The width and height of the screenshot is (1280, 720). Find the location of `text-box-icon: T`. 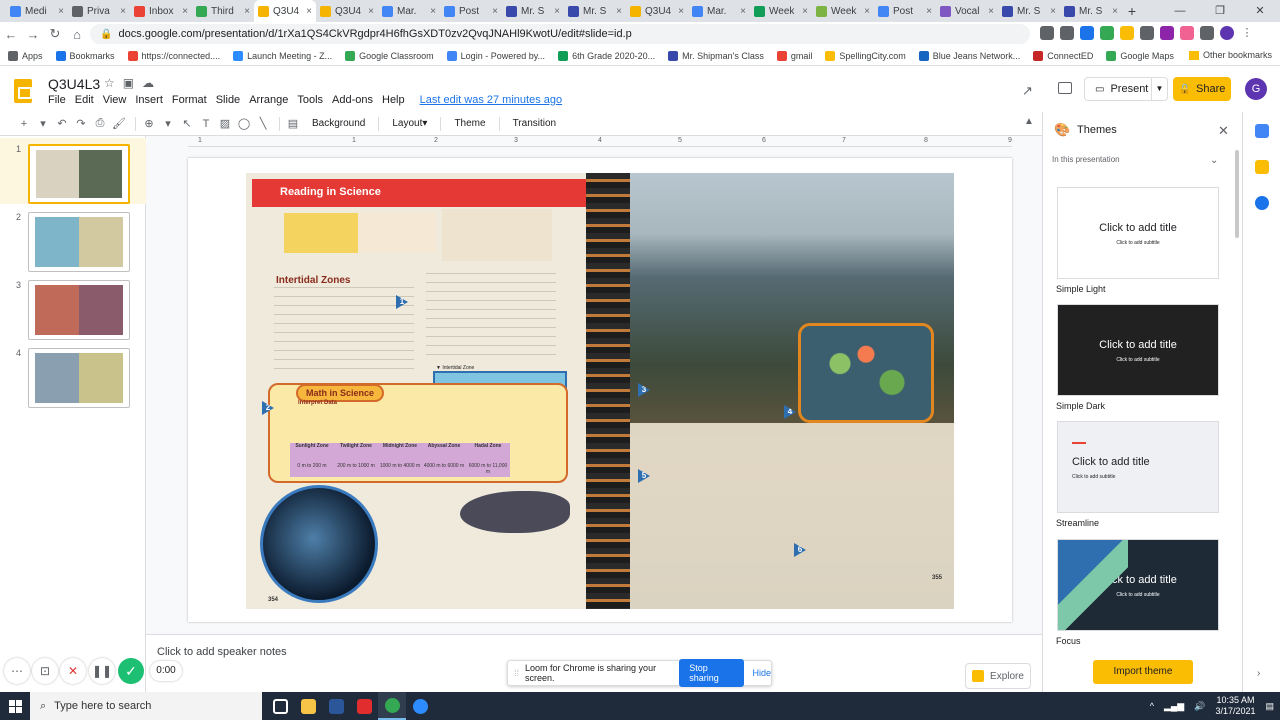

text-box-icon: T is located at coordinates (206, 124).